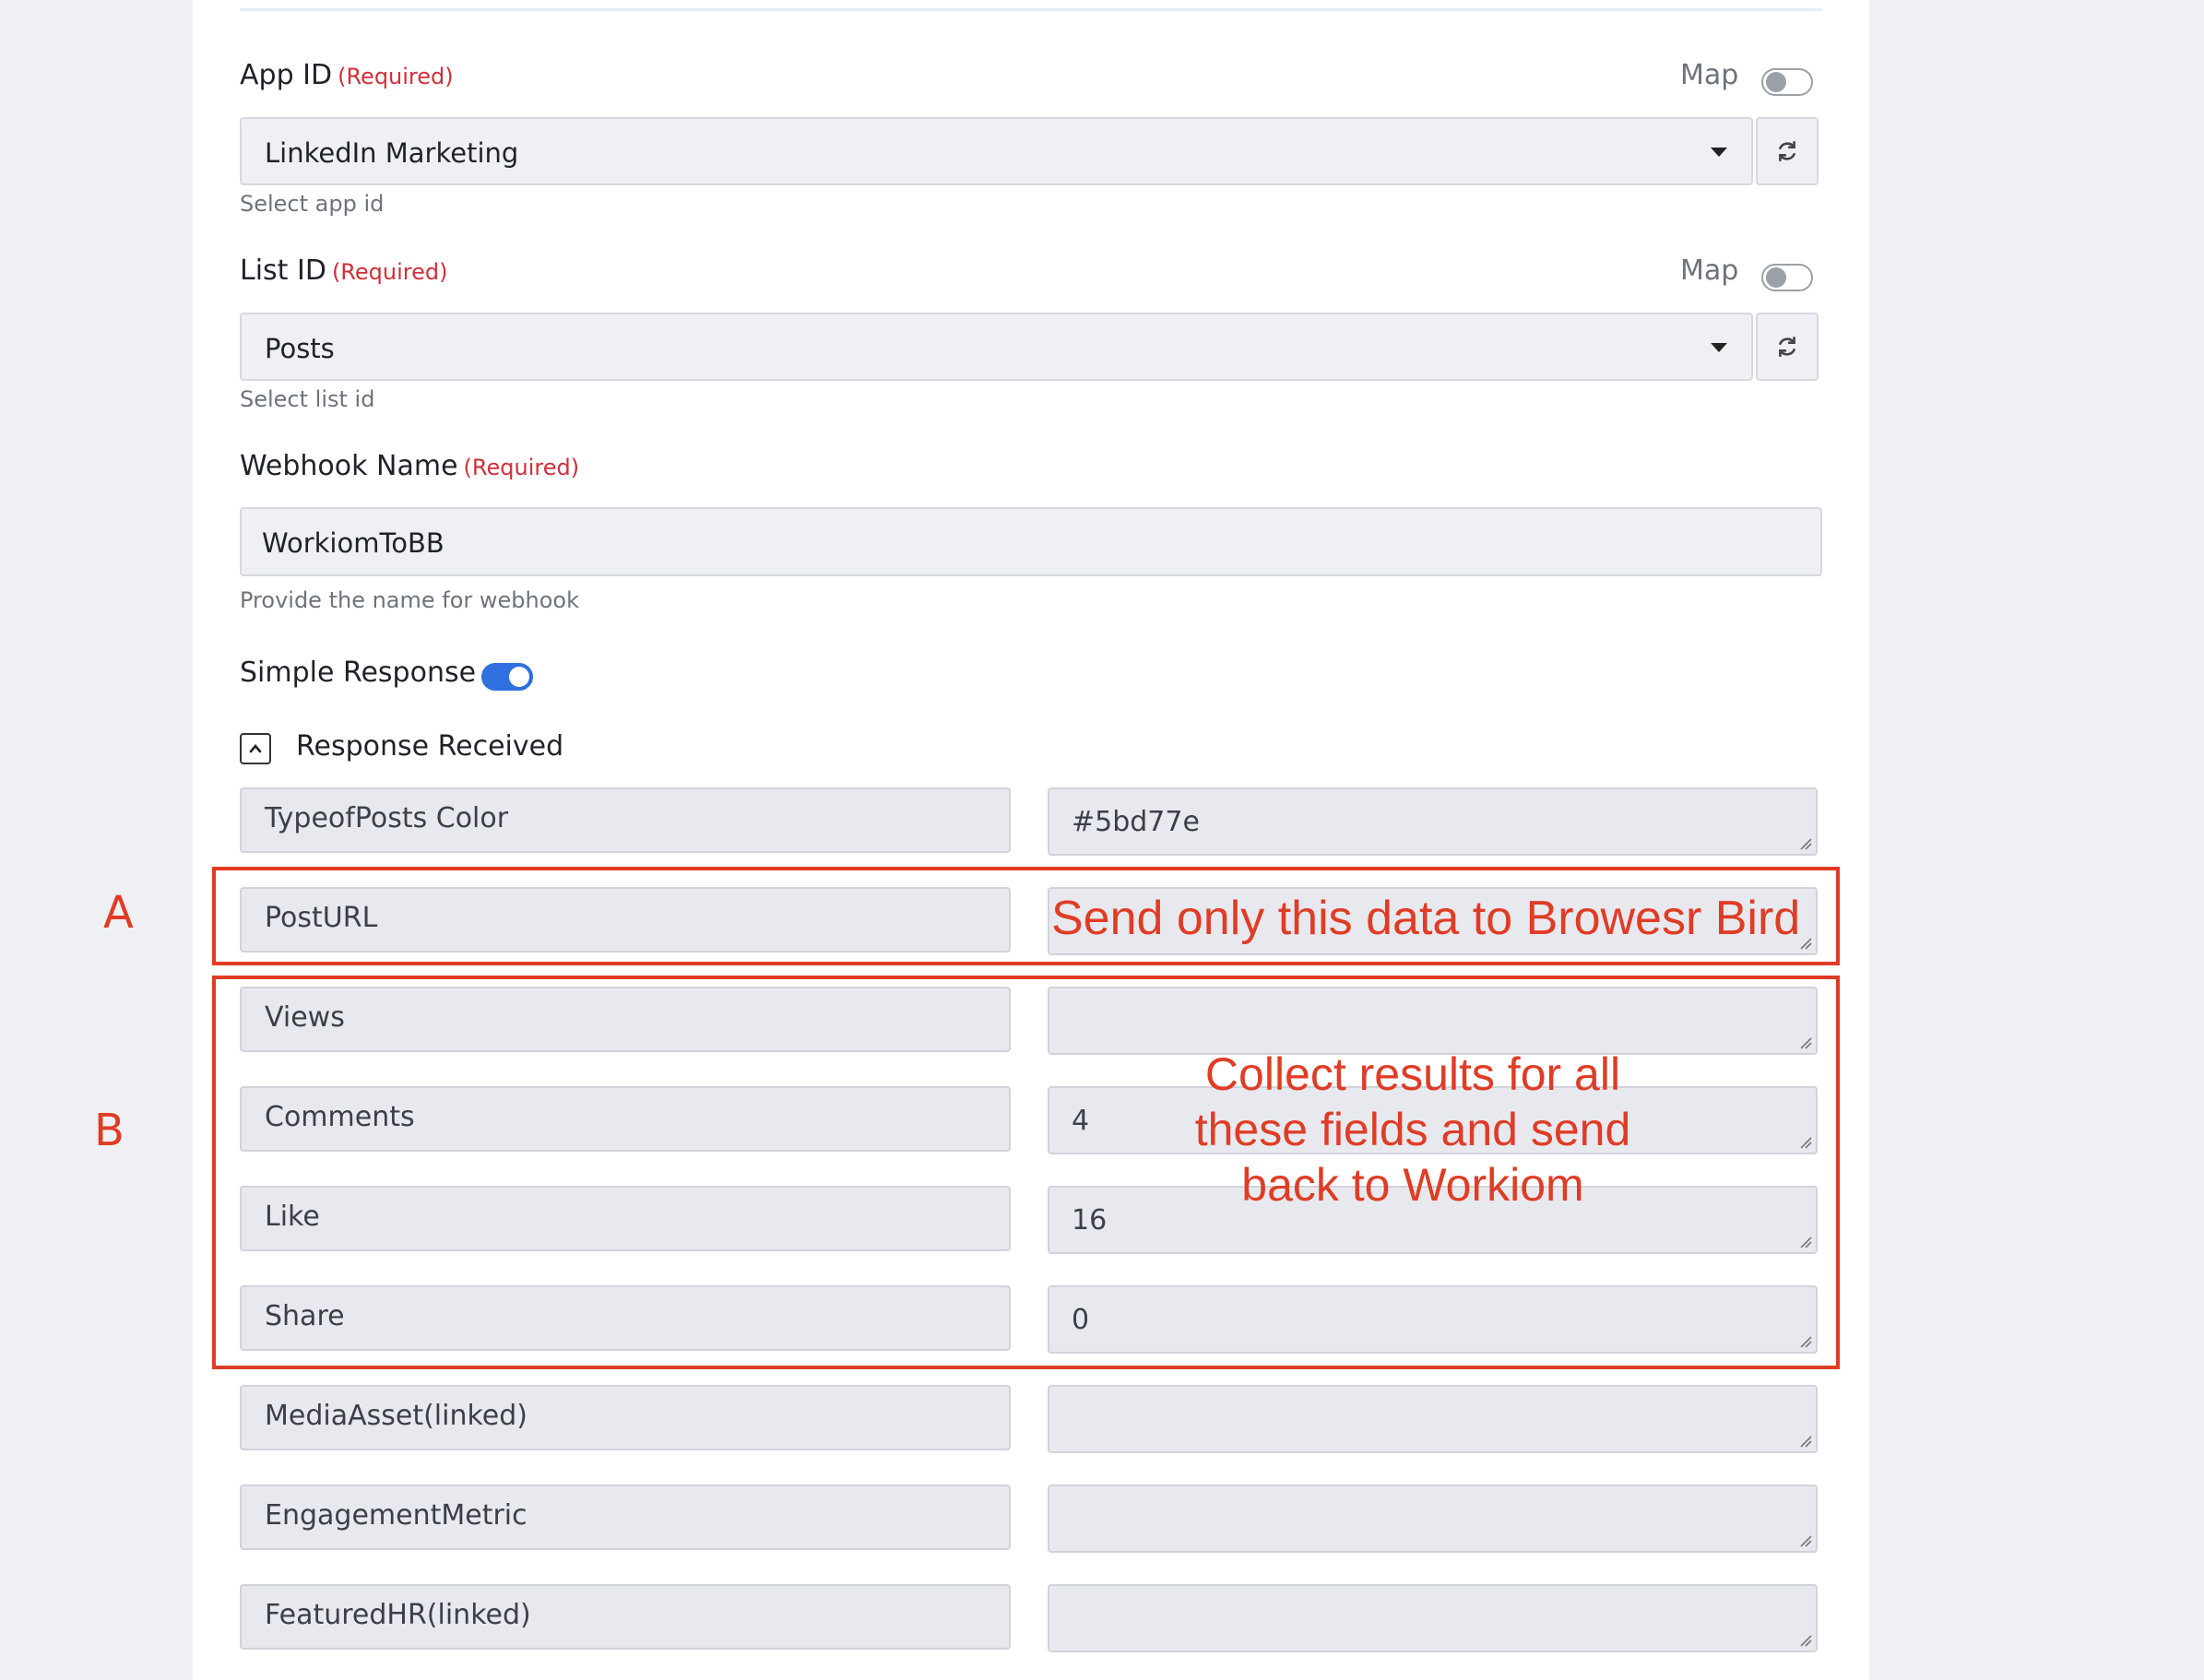 Image resolution: width=2204 pixels, height=1680 pixels. I want to click on app-id-map-label: Map, so click(1709, 75).